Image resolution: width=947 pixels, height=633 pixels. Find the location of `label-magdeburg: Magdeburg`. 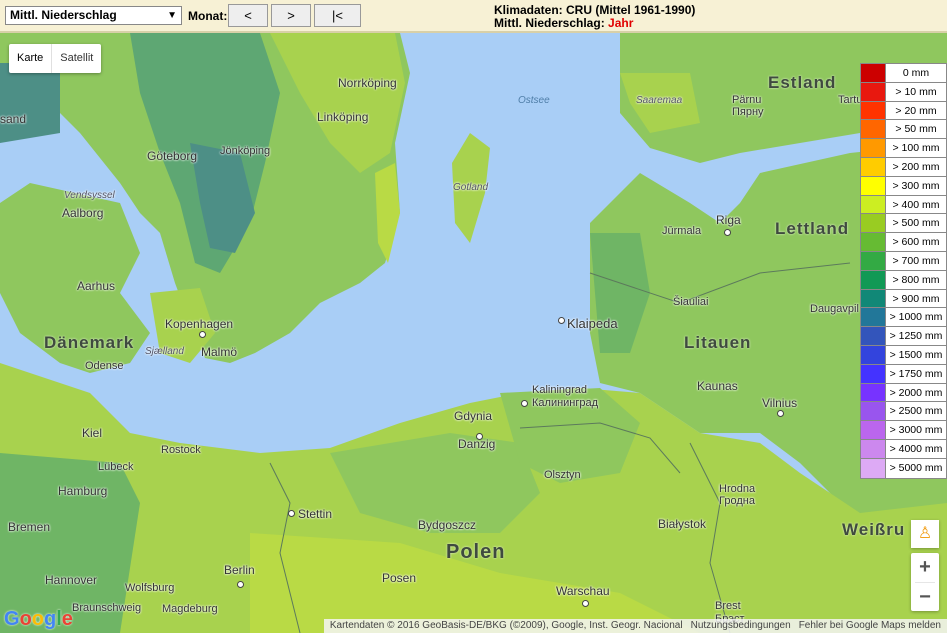

label-magdeburg: Magdeburg is located at coordinates (190, 609).